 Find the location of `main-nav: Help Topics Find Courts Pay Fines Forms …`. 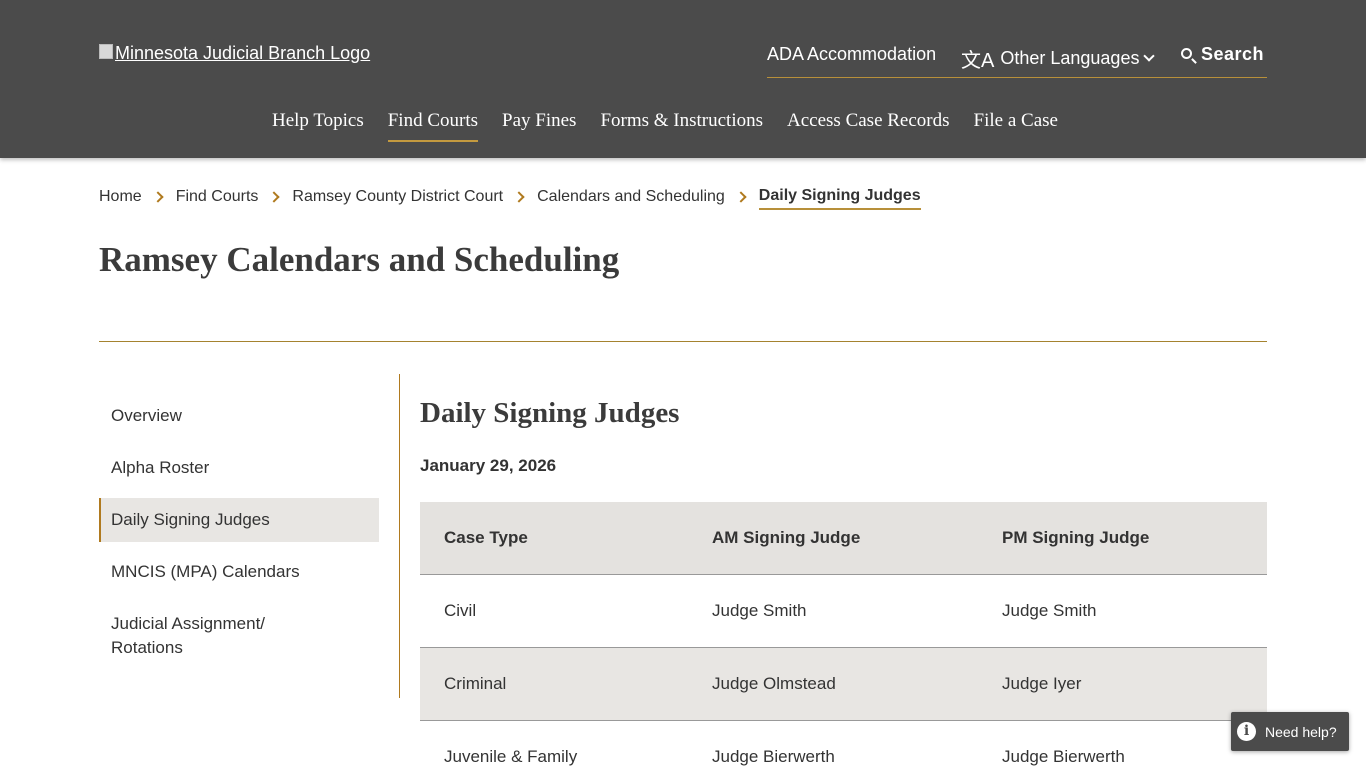

main-nav: Help Topics Find Courts Pay Fines Forms … is located at coordinates (677, 126).